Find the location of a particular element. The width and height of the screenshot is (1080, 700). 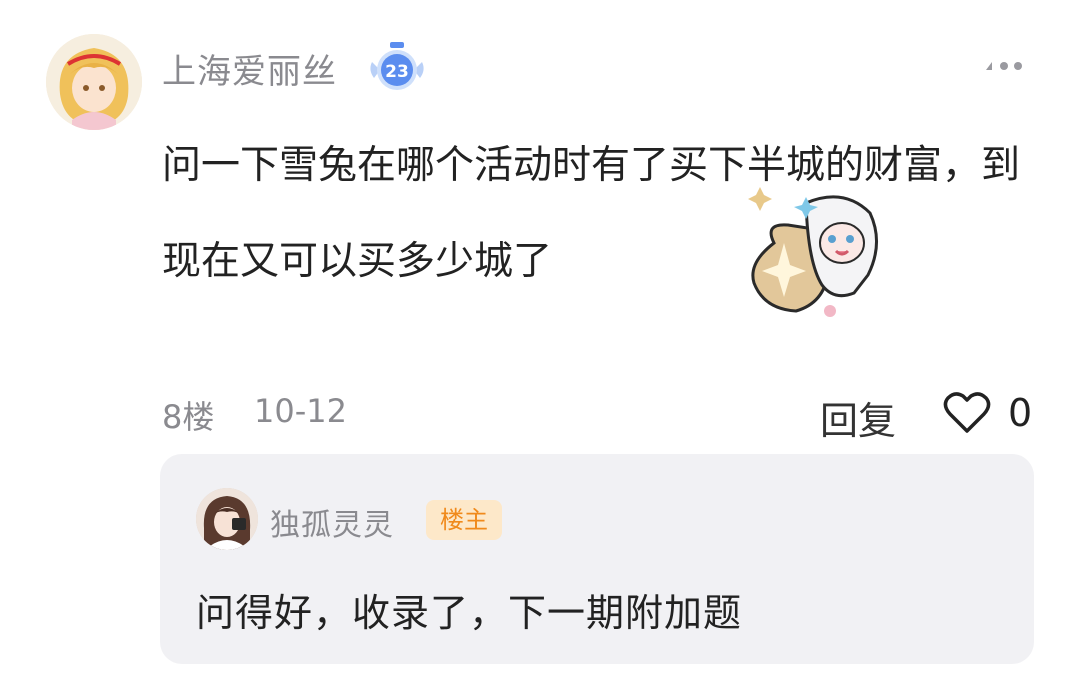

reply-avatar is located at coordinates (227, 519).